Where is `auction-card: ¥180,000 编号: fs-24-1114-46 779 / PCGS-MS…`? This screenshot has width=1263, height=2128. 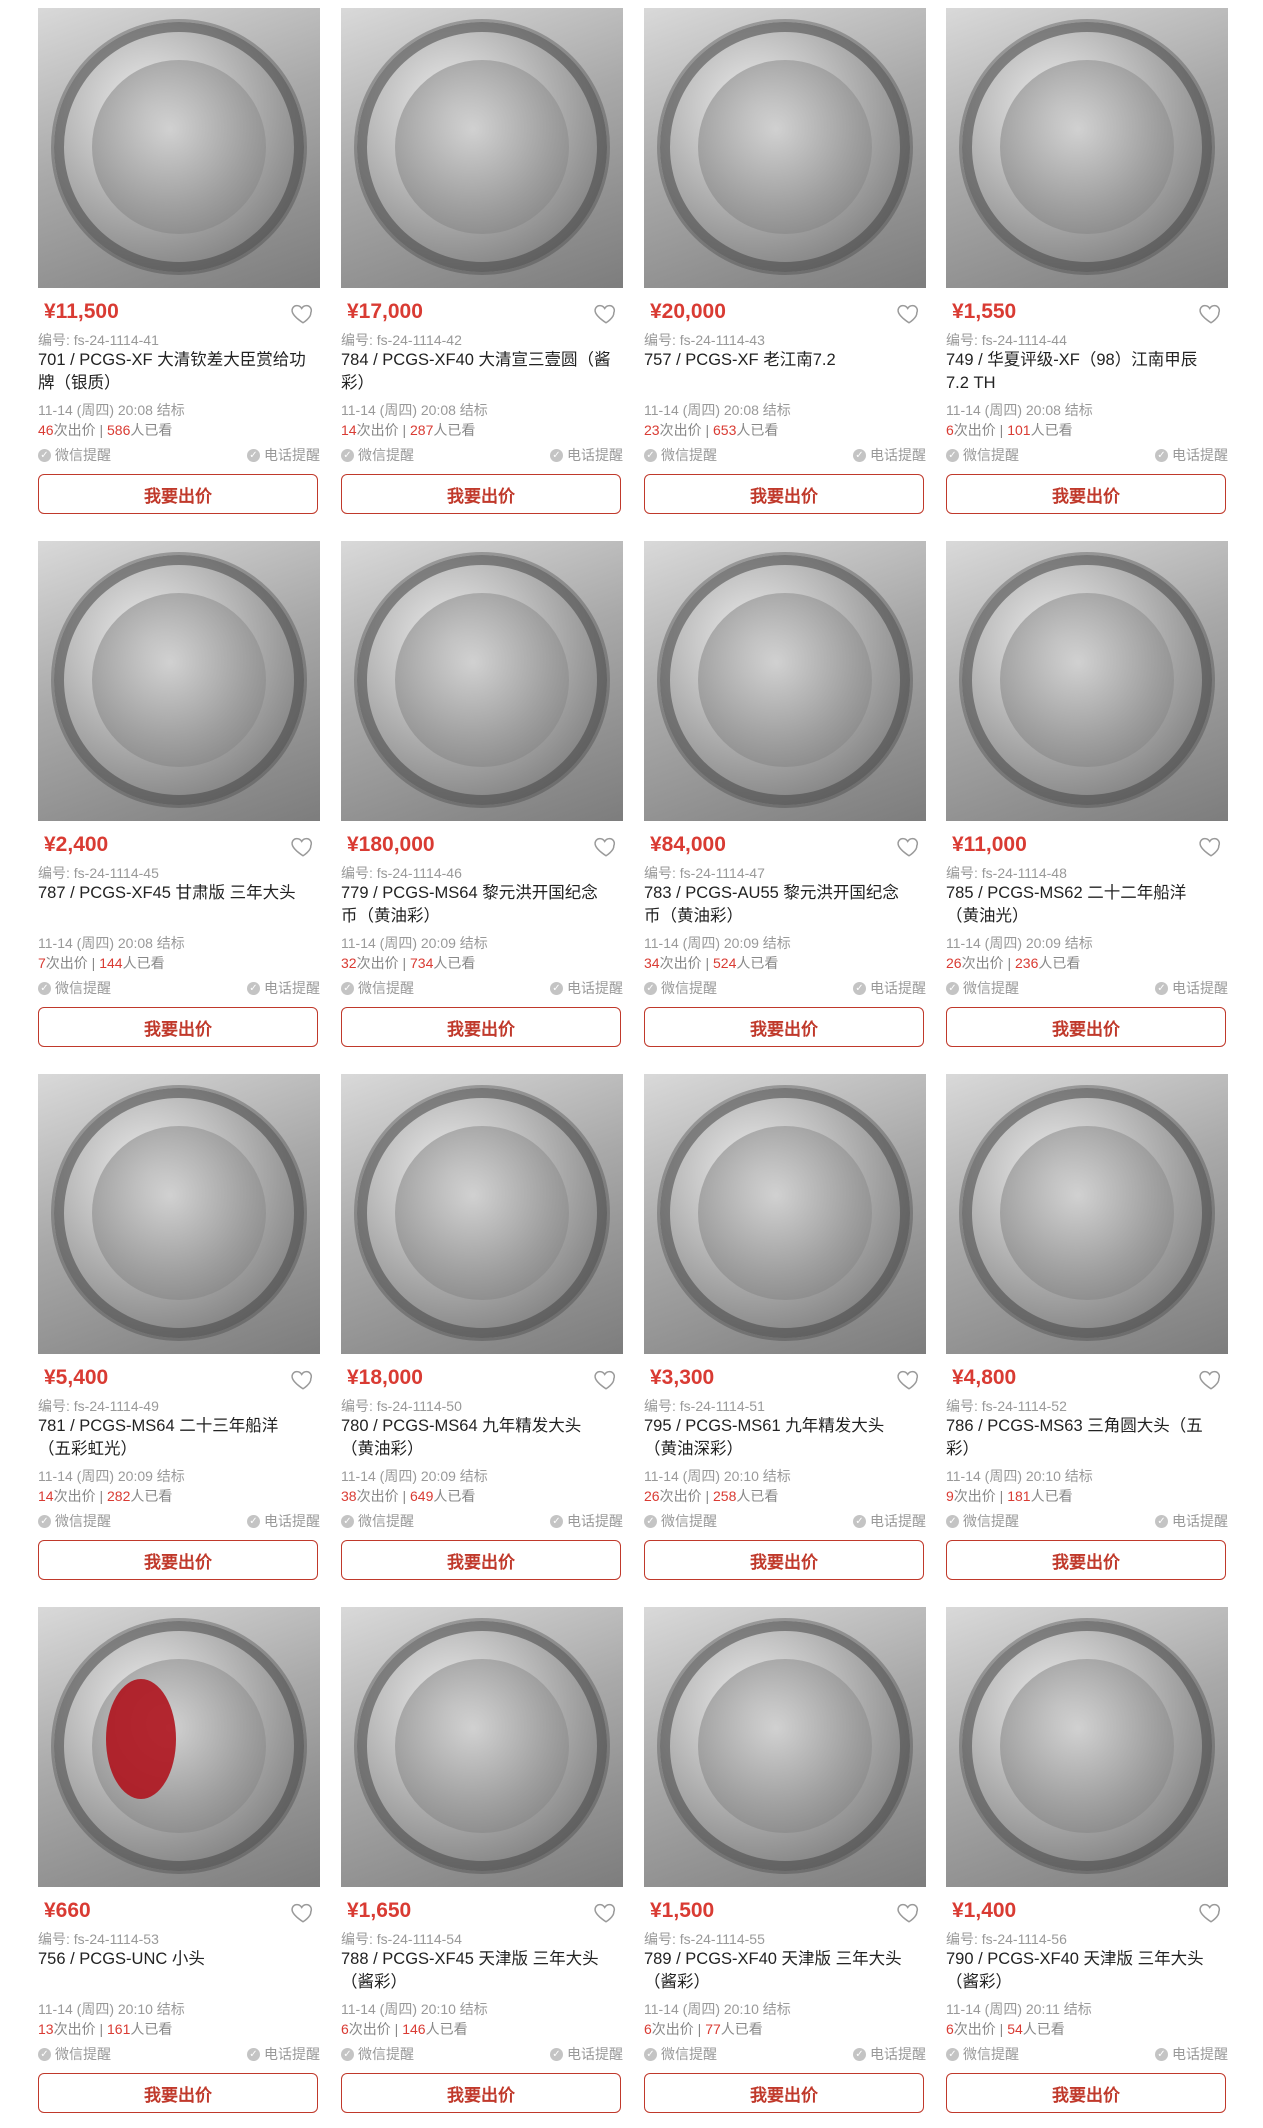
auction-card: ¥180,000 编号: fs-24-1114-46 779 / PCGS-MS… is located at coordinates (482, 792).